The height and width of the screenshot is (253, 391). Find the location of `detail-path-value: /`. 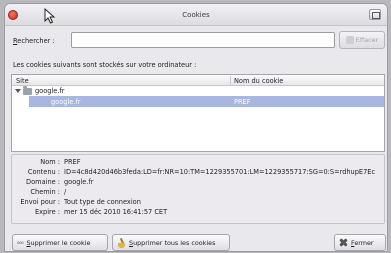

detail-path-value: / is located at coordinates (65, 192).